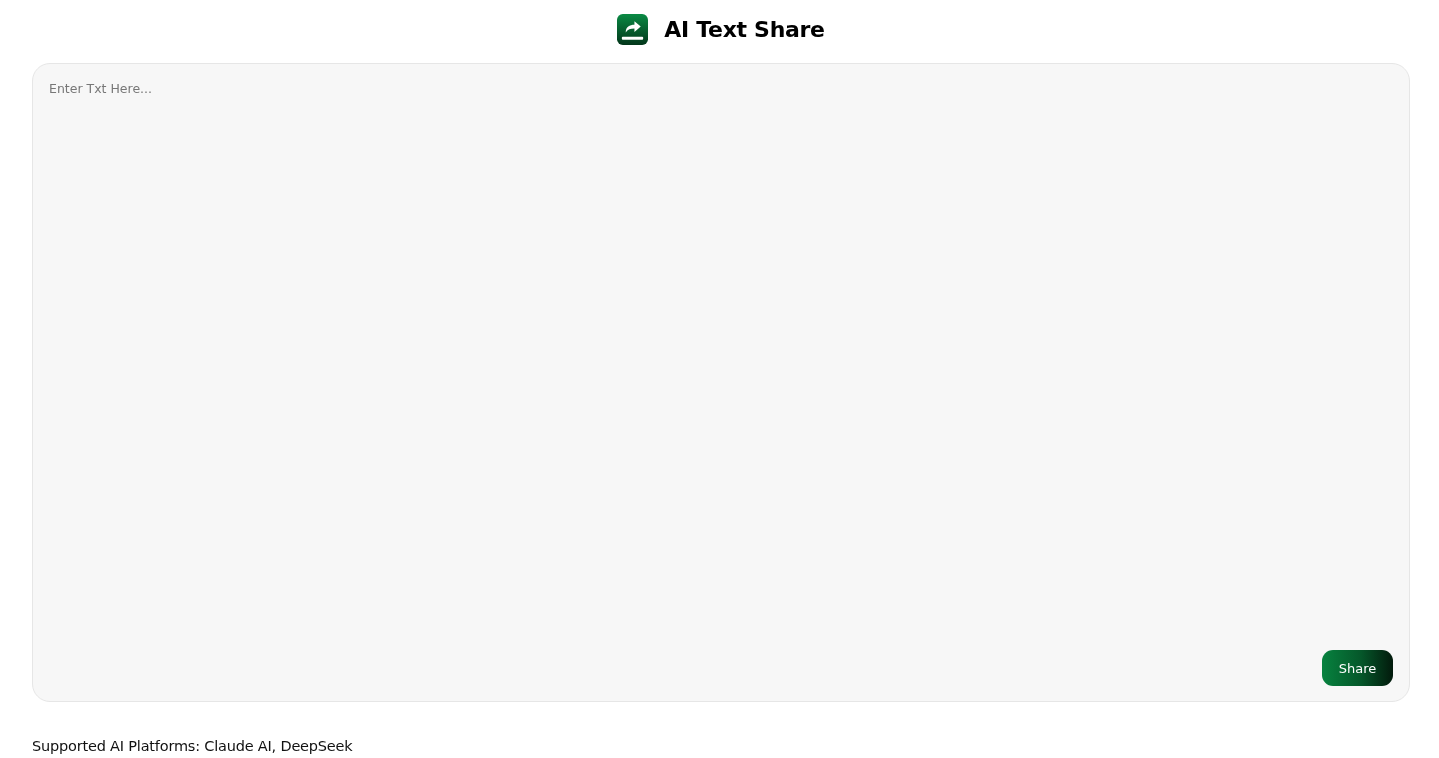  I want to click on share-button: Share, so click(1357, 668).